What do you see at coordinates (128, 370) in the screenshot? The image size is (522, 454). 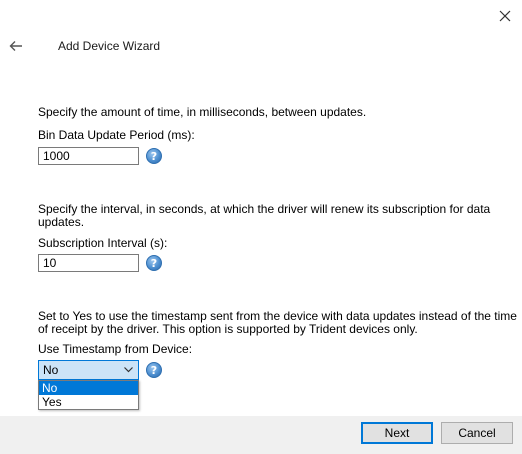 I see `chevron-down-icon` at bounding box center [128, 370].